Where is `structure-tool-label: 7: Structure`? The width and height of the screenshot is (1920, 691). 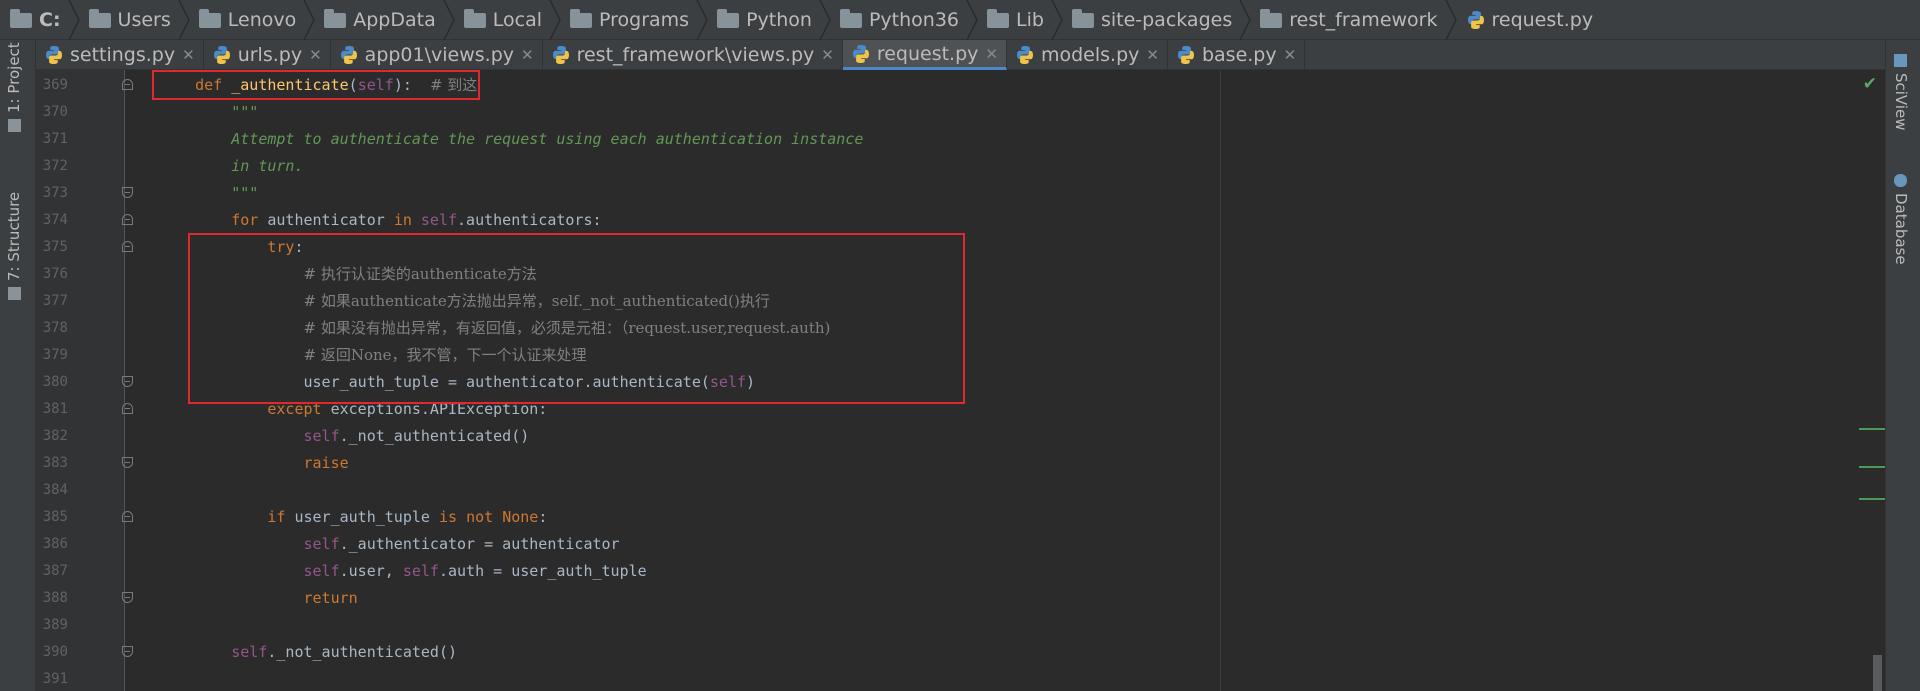 structure-tool-label: 7: Structure is located at coordinates (14, 236).